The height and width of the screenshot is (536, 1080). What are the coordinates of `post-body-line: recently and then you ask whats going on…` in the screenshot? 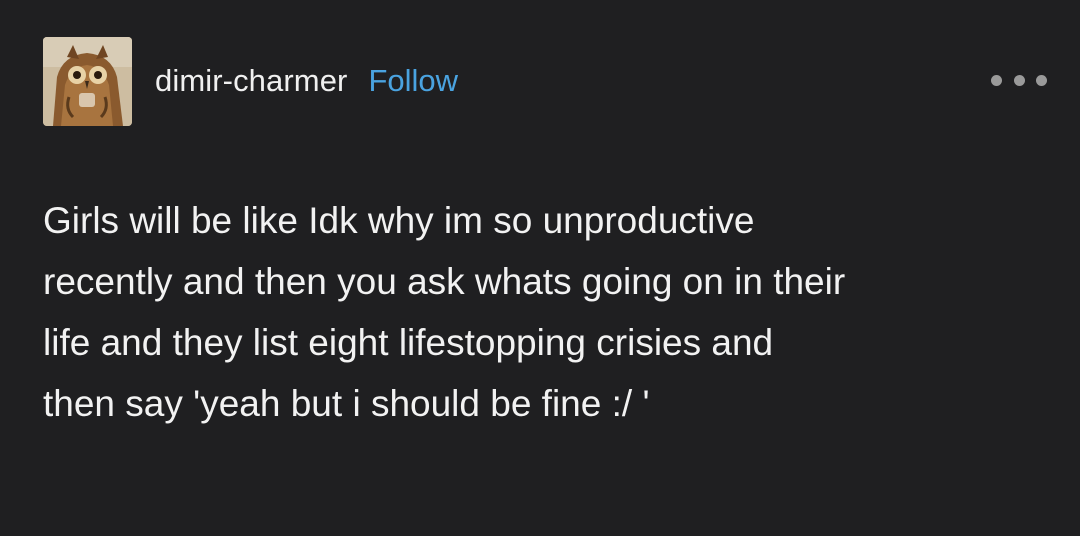 It's located at (444, 281).